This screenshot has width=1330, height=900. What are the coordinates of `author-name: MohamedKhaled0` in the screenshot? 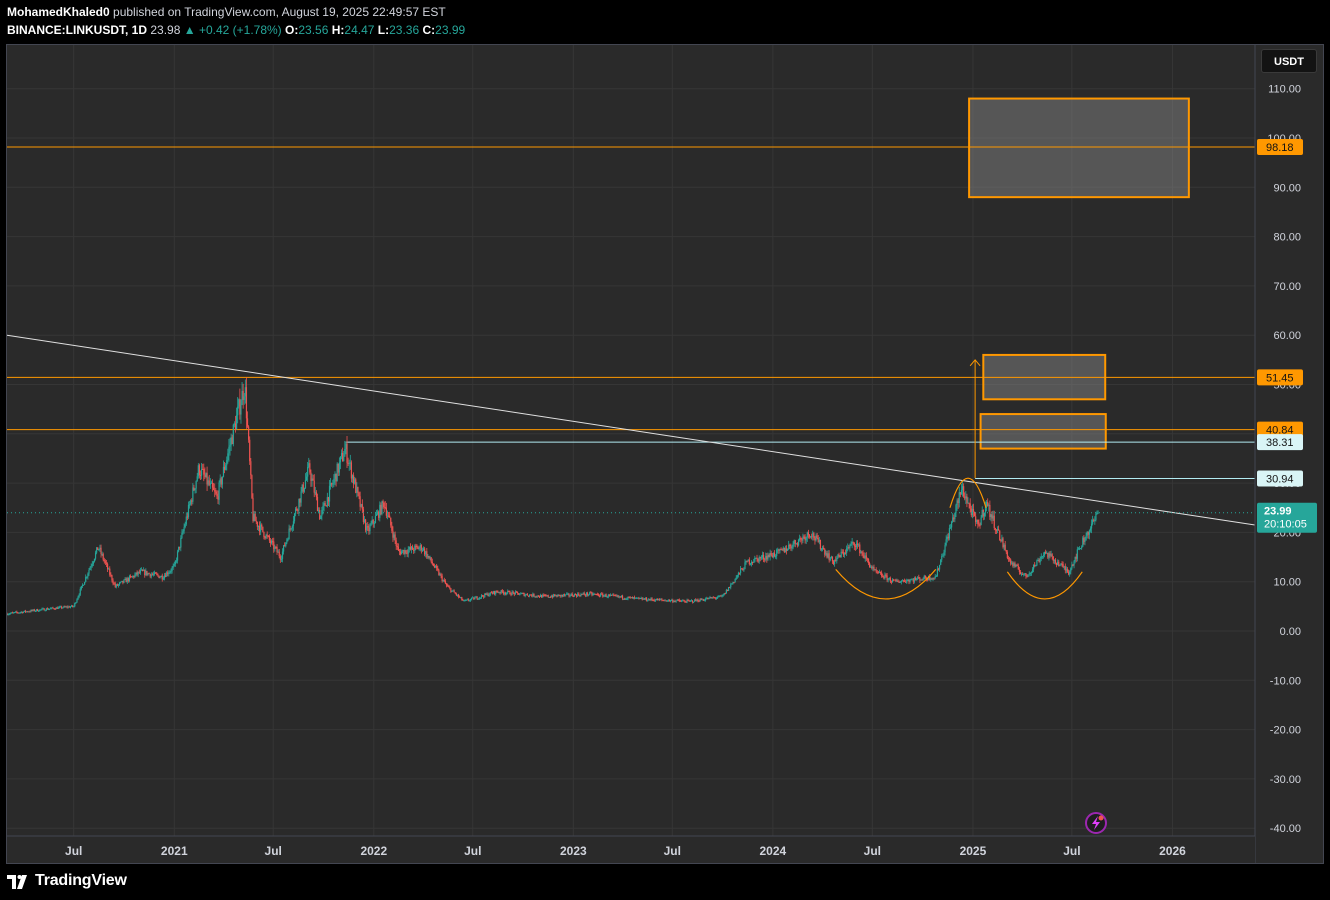 It's located at (58, 12).